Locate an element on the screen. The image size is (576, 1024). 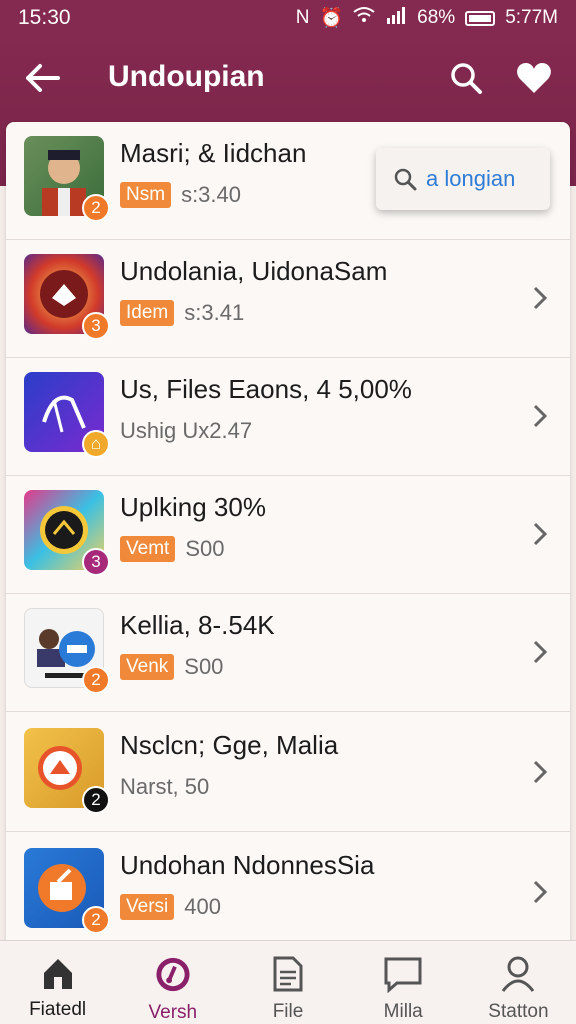
list-item: 2 Nsclcn; Gge, Malia Narst, 50 is located at coordinates (288, 773).